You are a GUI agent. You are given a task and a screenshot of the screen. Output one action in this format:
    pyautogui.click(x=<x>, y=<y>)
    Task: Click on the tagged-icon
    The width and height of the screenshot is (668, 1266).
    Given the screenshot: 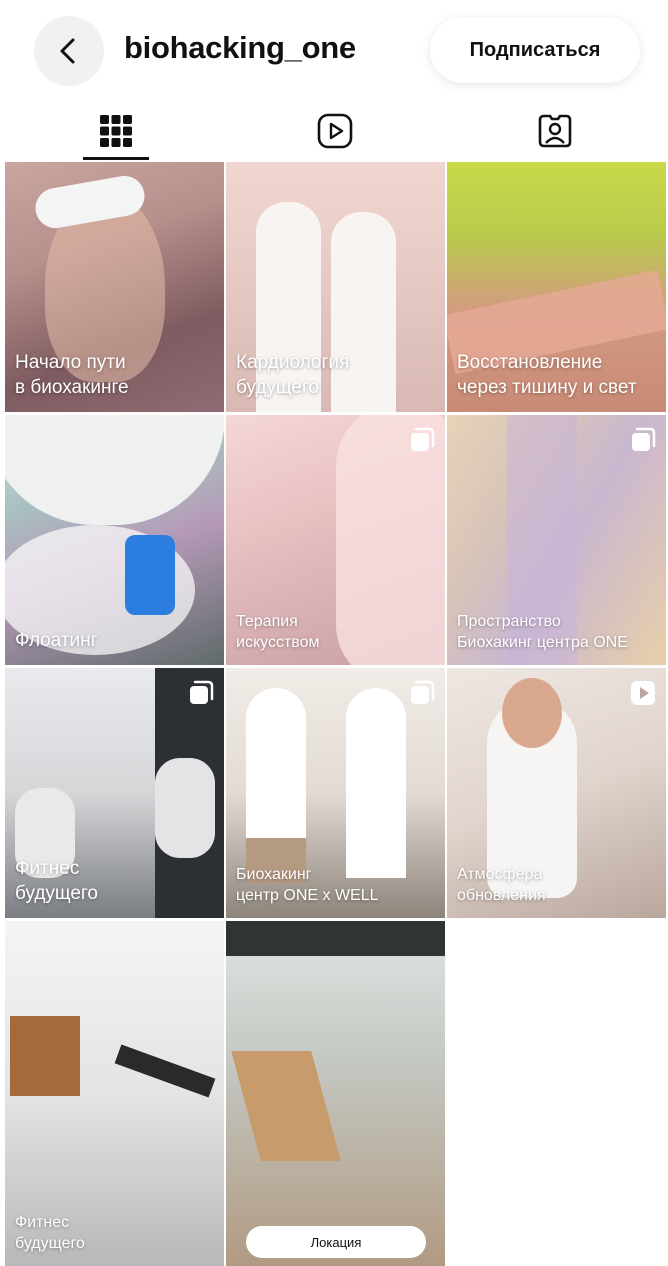 What is the action you would take?
    pyautogui.click(x=555, y=131)
    